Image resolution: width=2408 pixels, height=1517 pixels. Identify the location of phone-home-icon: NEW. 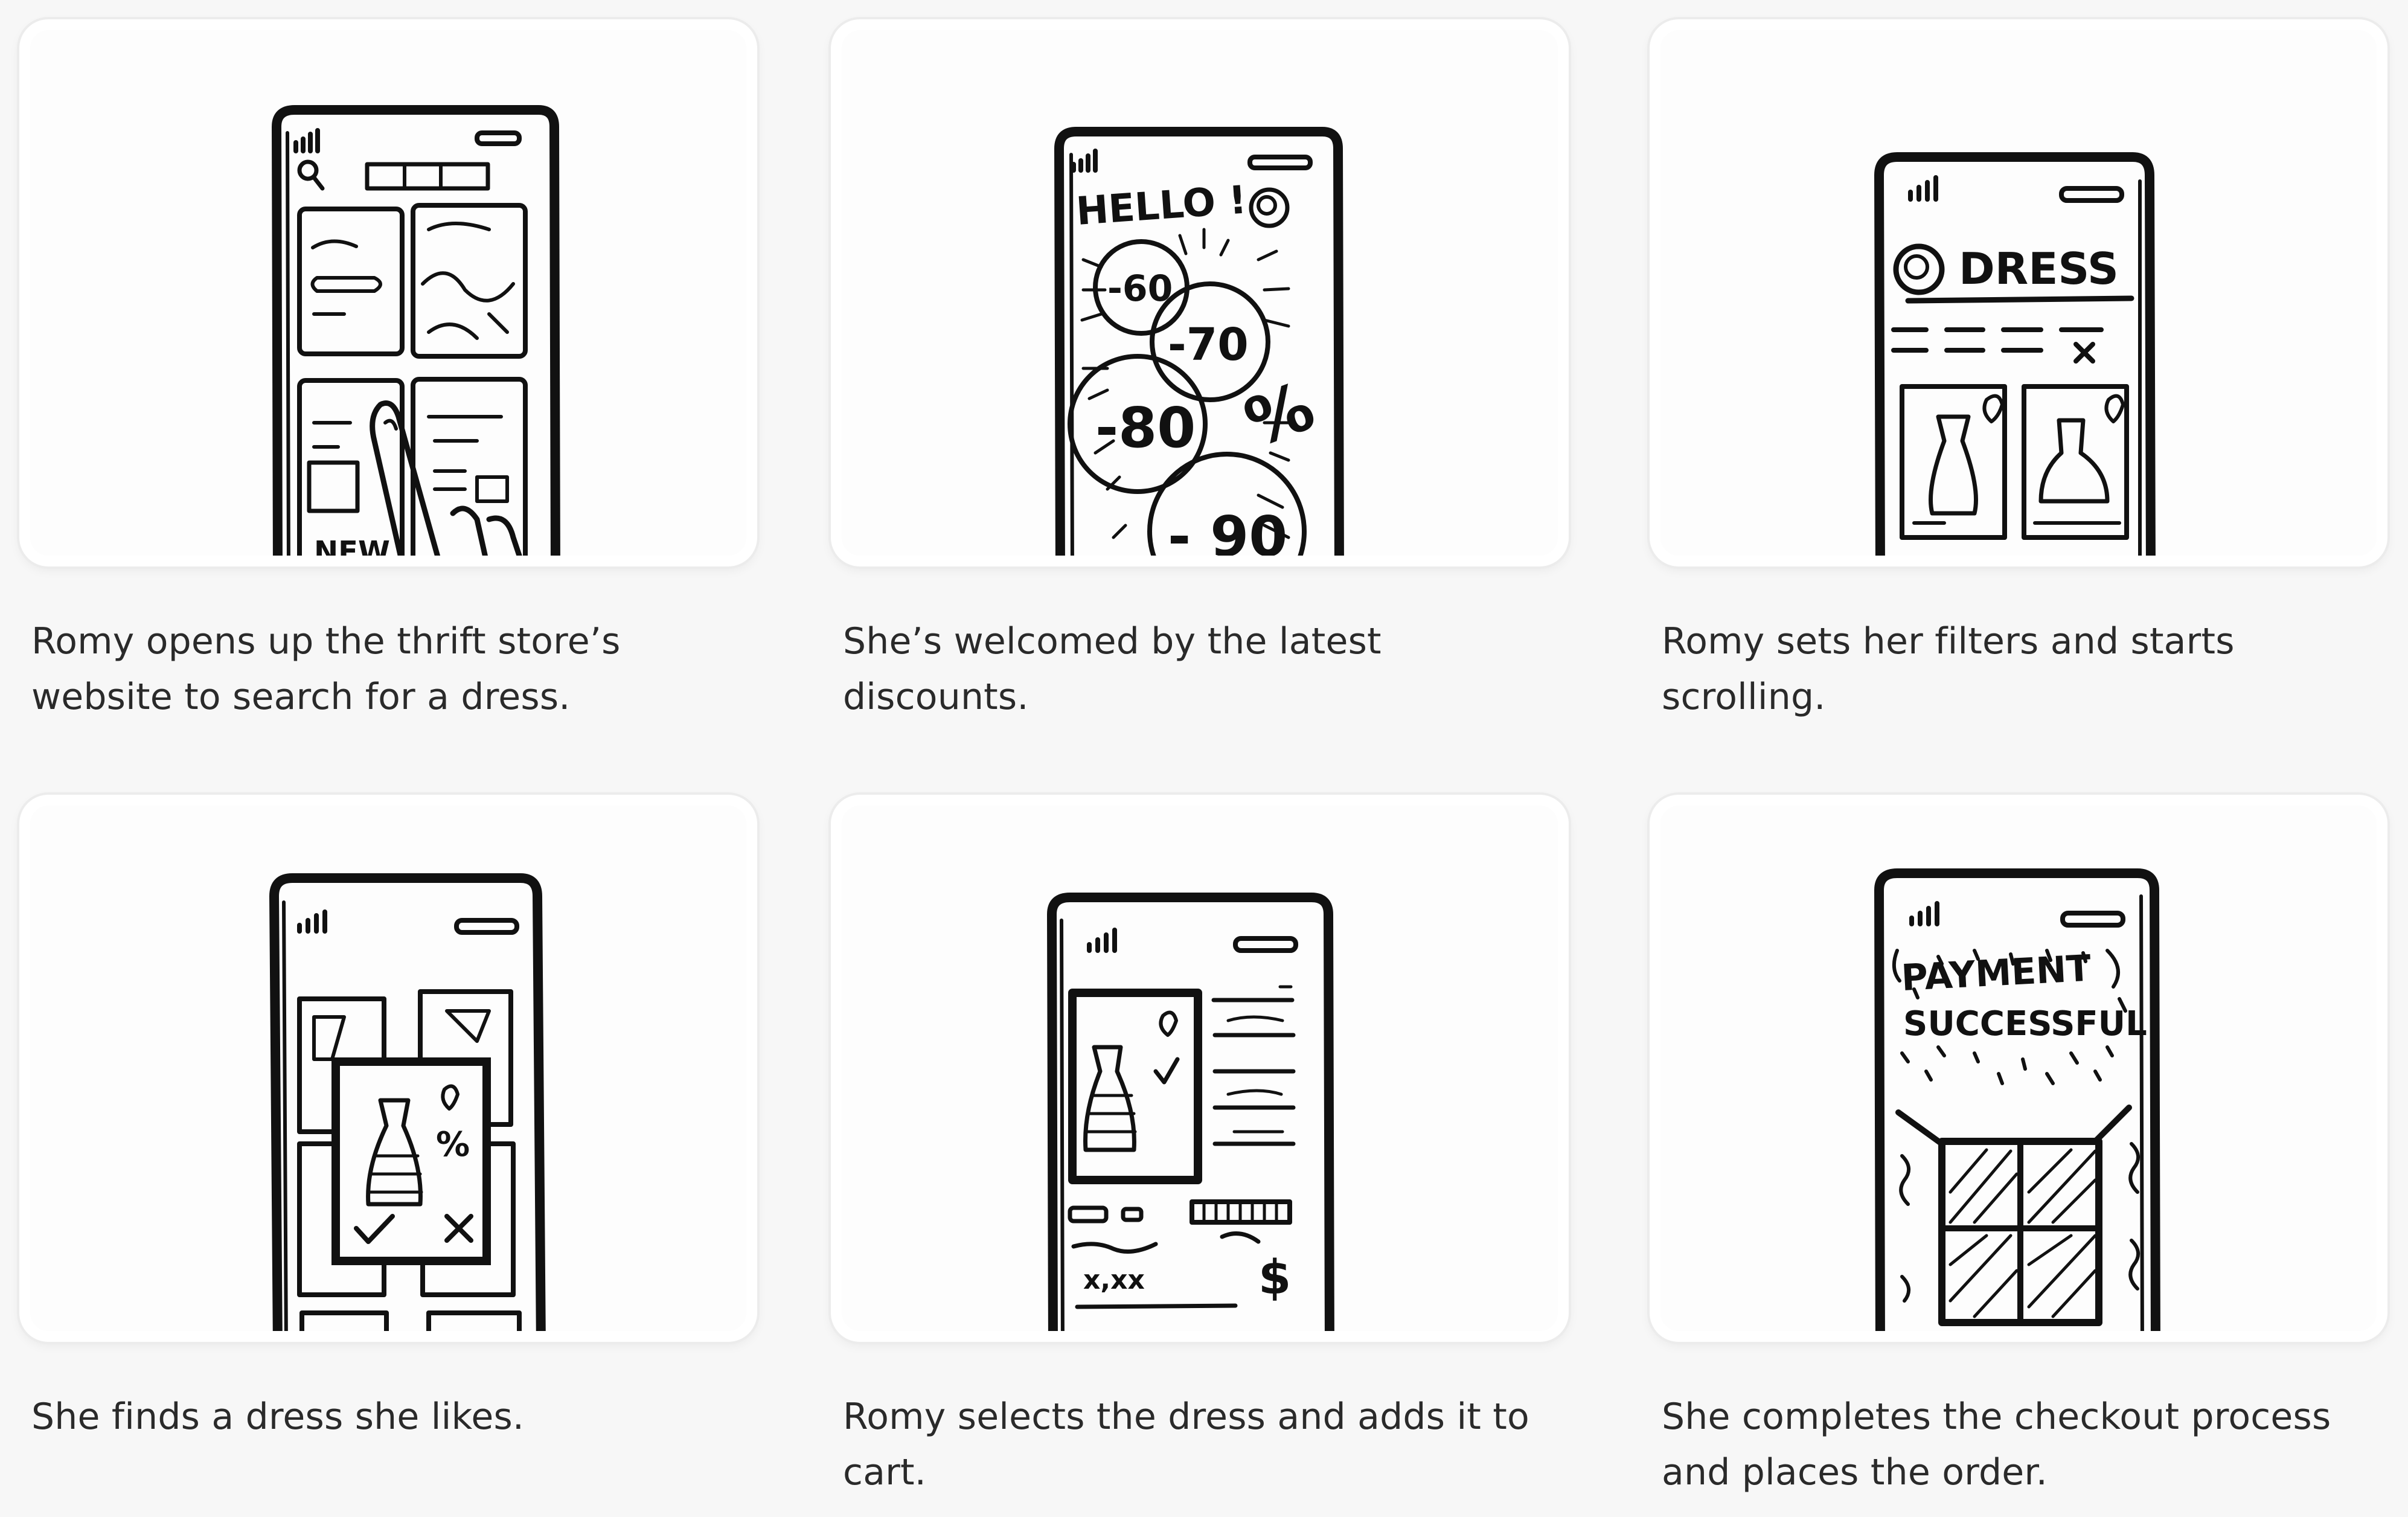
(416, 330).